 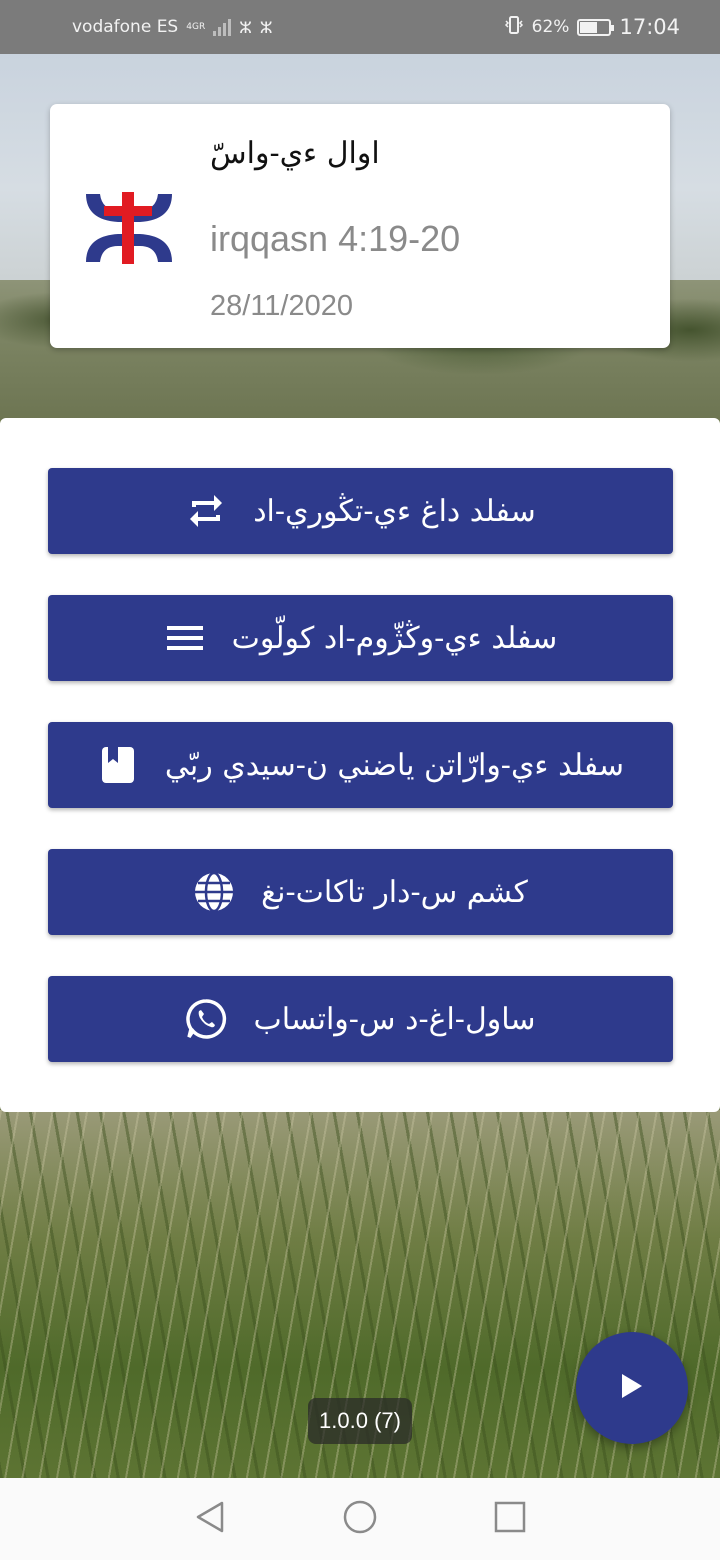 I want to click on network-type: 4GR, so click(x=196, y=26).